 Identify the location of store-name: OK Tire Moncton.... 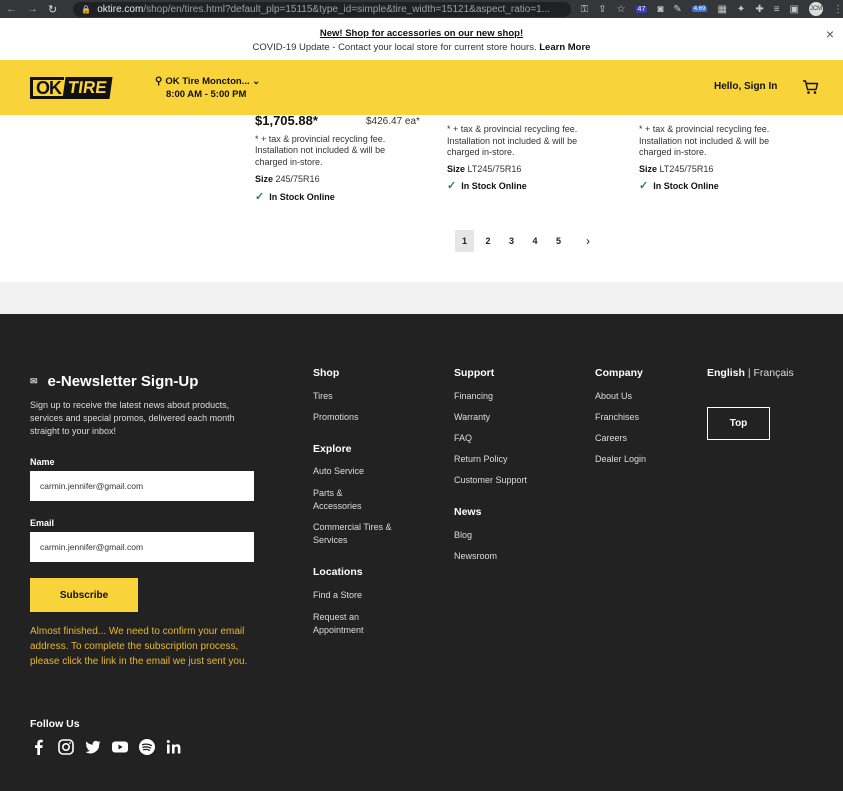
(207, 81).